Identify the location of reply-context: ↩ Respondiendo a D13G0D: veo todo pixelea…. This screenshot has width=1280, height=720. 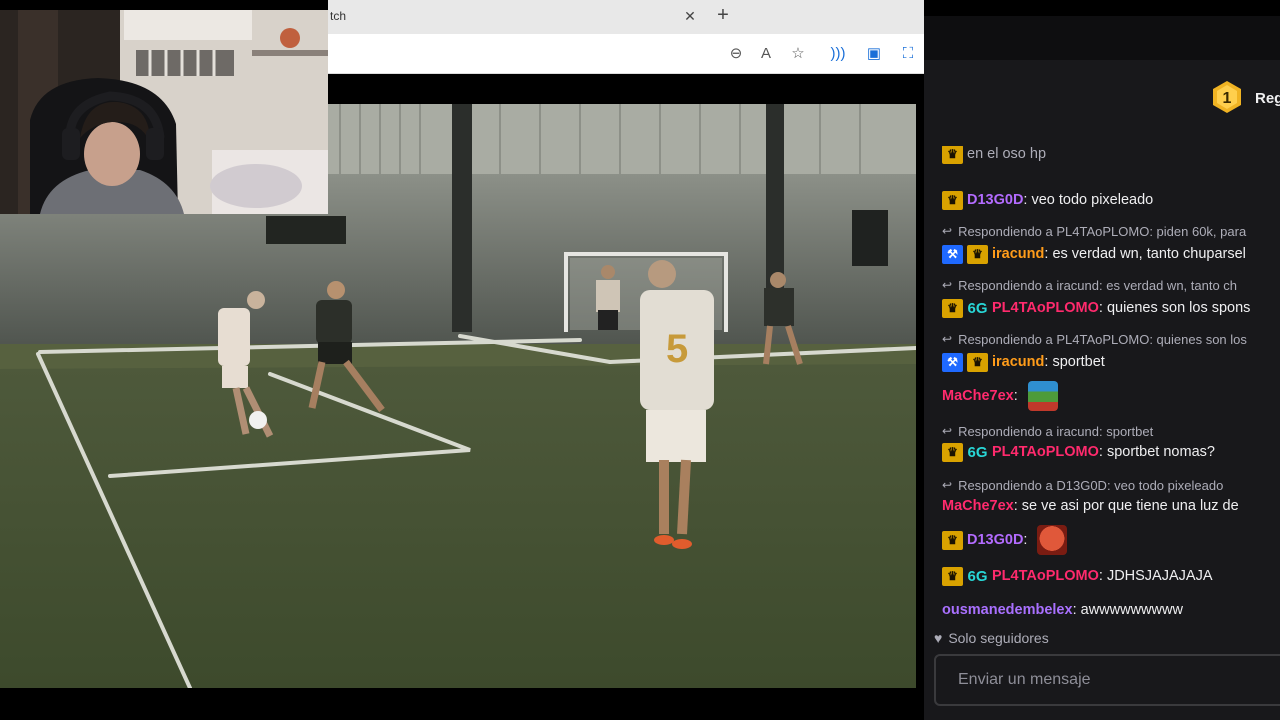
(1082, 485).